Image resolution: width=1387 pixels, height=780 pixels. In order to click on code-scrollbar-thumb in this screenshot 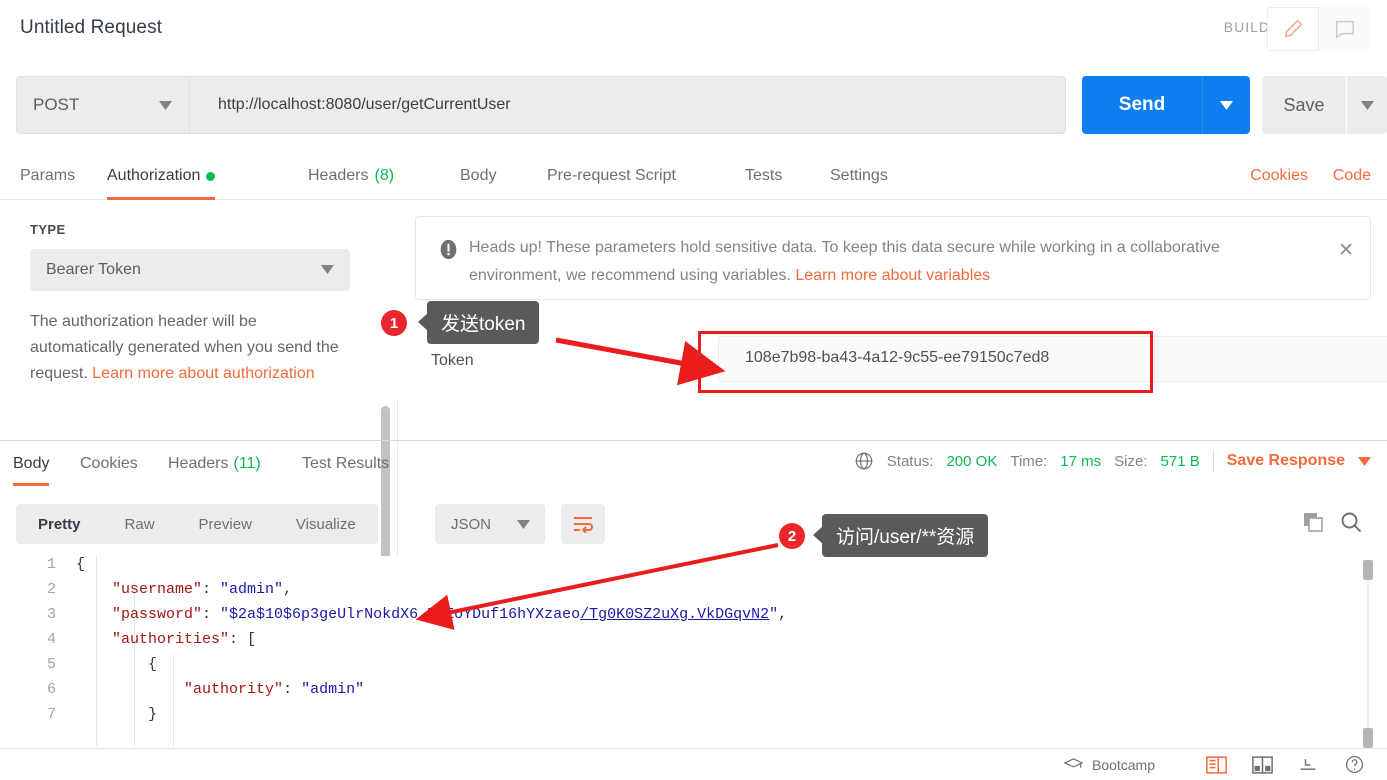, I will do `click(1368, 570)`.